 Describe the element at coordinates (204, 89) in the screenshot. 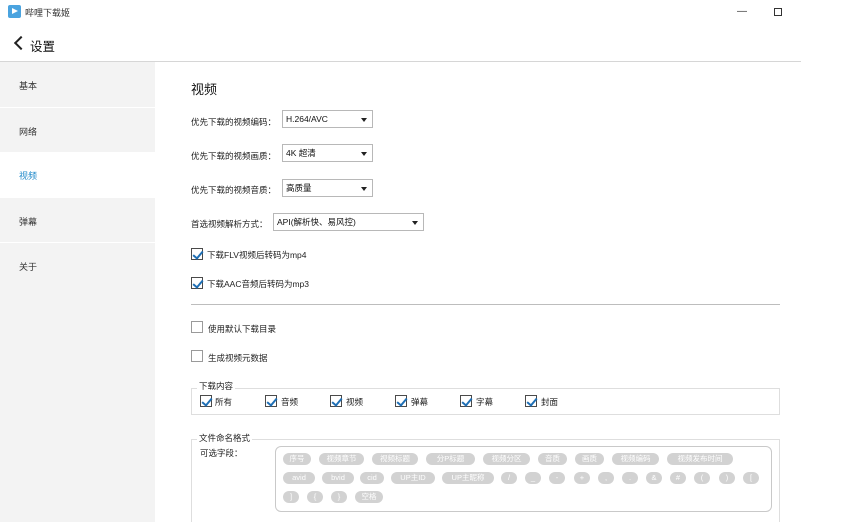

I see `section-title: 视频` at that location.